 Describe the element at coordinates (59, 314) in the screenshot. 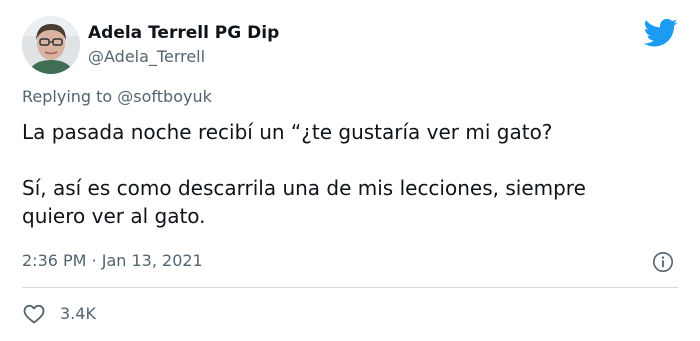

I see `like-button: 3.4K` at that location.